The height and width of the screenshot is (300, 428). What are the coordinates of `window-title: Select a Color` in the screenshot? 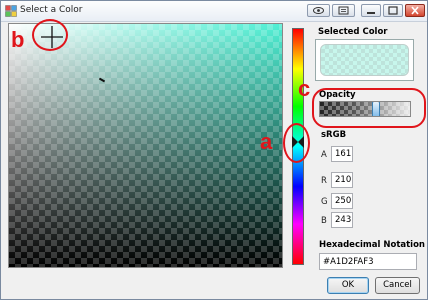 It's located at (51, 10).